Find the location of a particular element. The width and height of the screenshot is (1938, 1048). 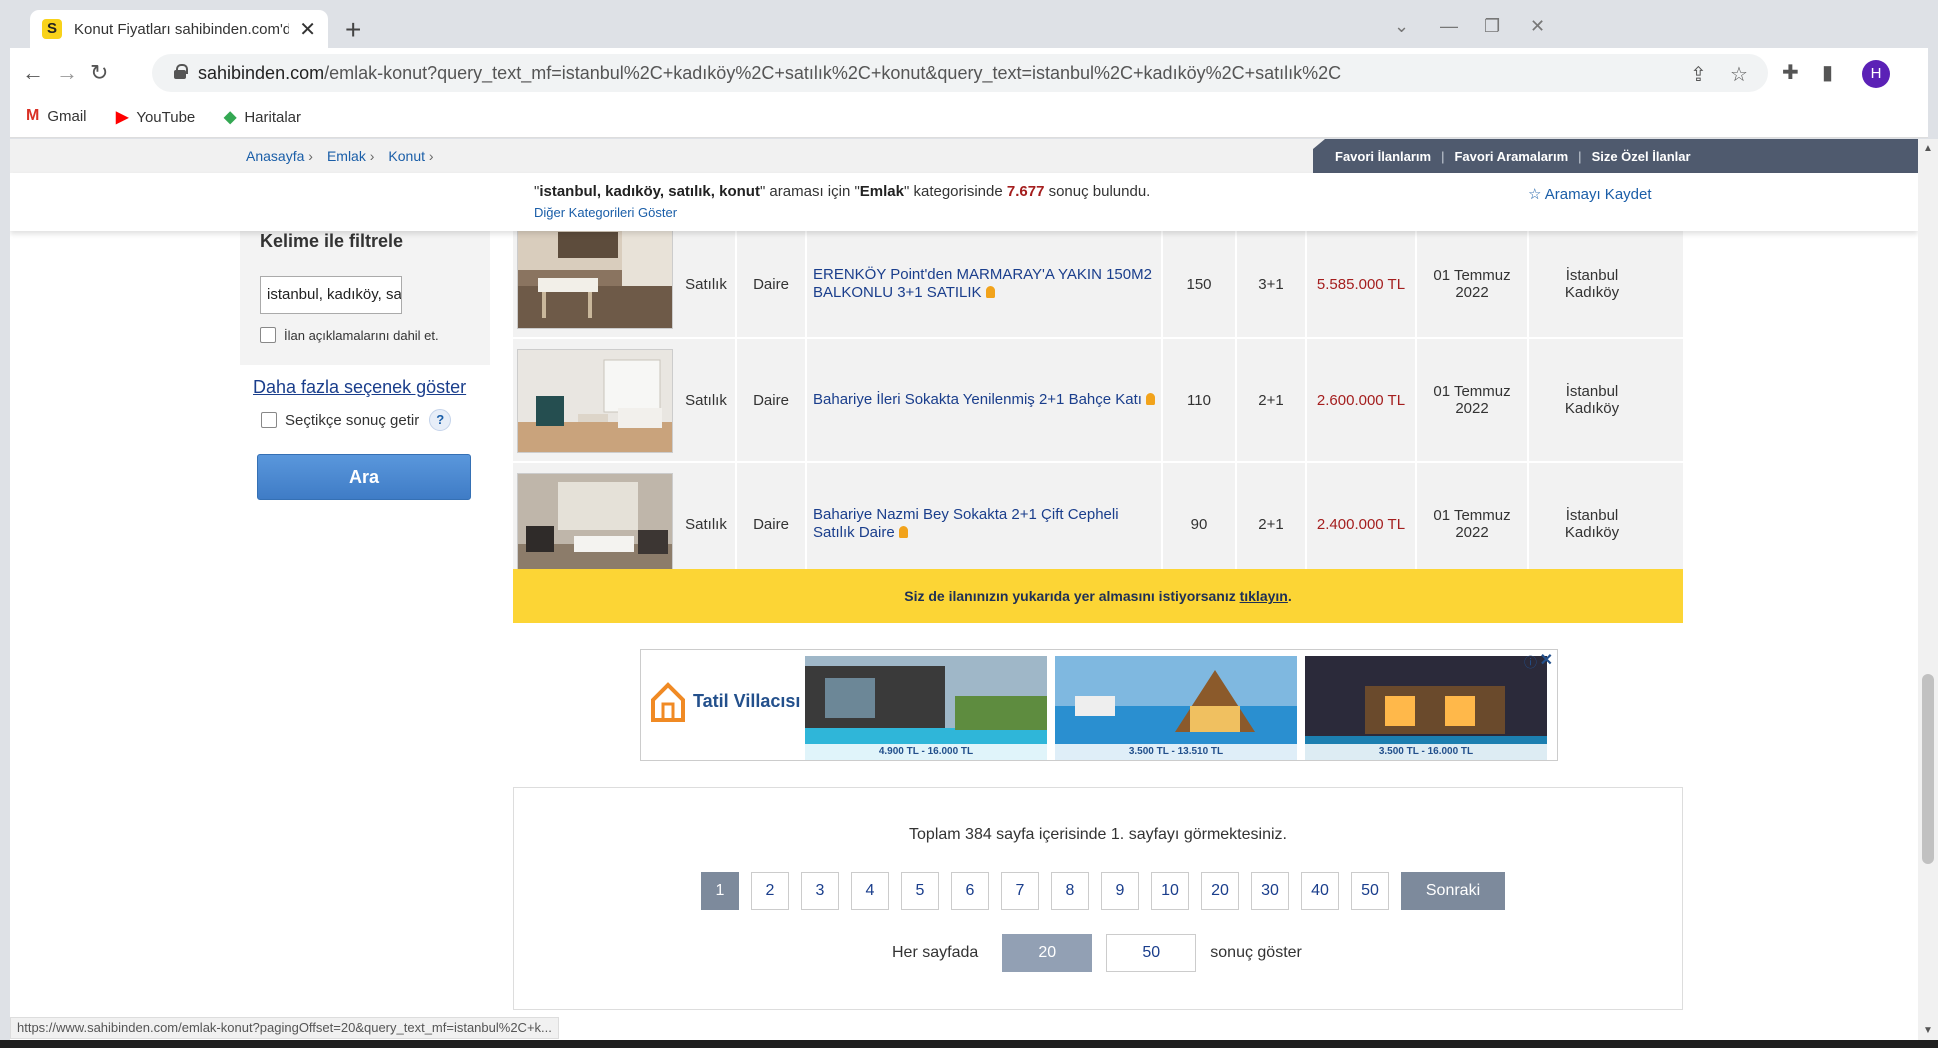

breadcrumb-konut: Konut is located at coordinates (410, 156).